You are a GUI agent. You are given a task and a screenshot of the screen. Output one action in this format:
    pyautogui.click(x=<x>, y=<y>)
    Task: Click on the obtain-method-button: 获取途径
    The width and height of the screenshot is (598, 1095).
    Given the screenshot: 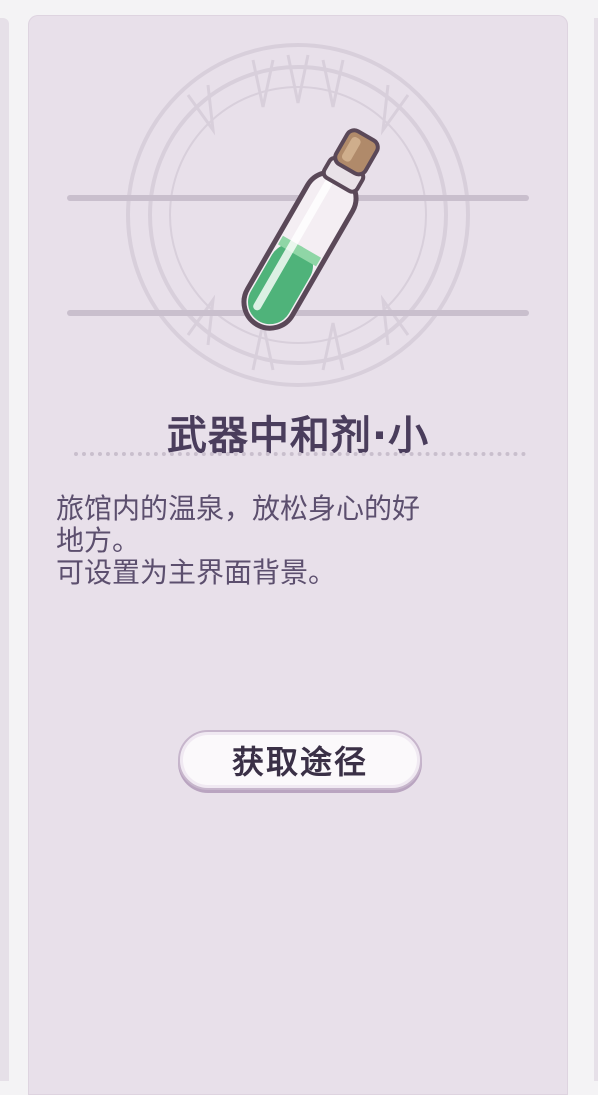 What is the action you would take?
    pyautogui.click(x=300, y=760)
    